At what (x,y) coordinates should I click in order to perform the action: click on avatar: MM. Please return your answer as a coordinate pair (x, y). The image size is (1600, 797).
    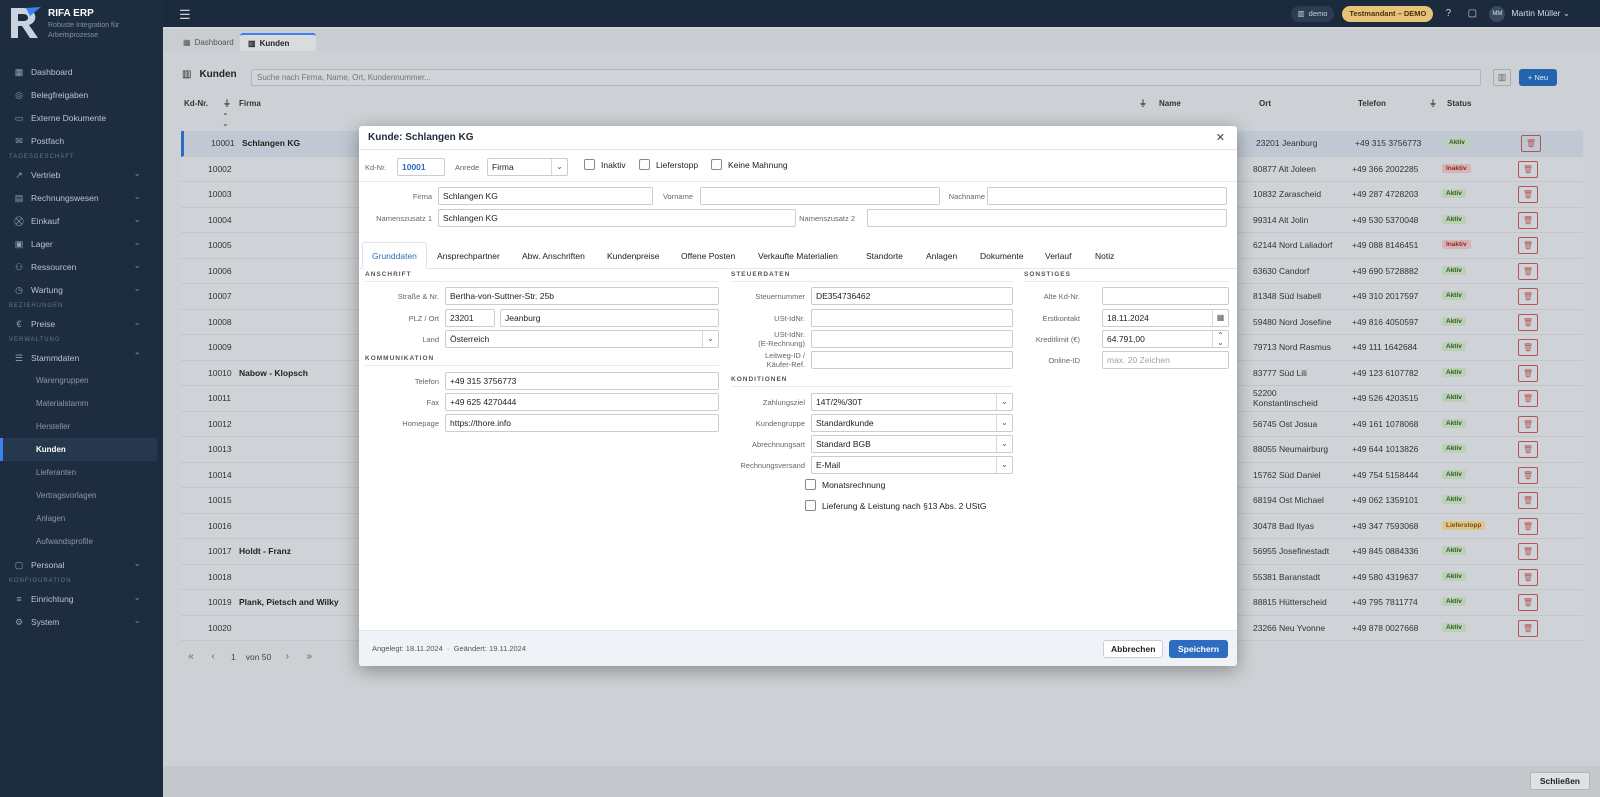
    Looking at the image, I should click on (1497, 13).